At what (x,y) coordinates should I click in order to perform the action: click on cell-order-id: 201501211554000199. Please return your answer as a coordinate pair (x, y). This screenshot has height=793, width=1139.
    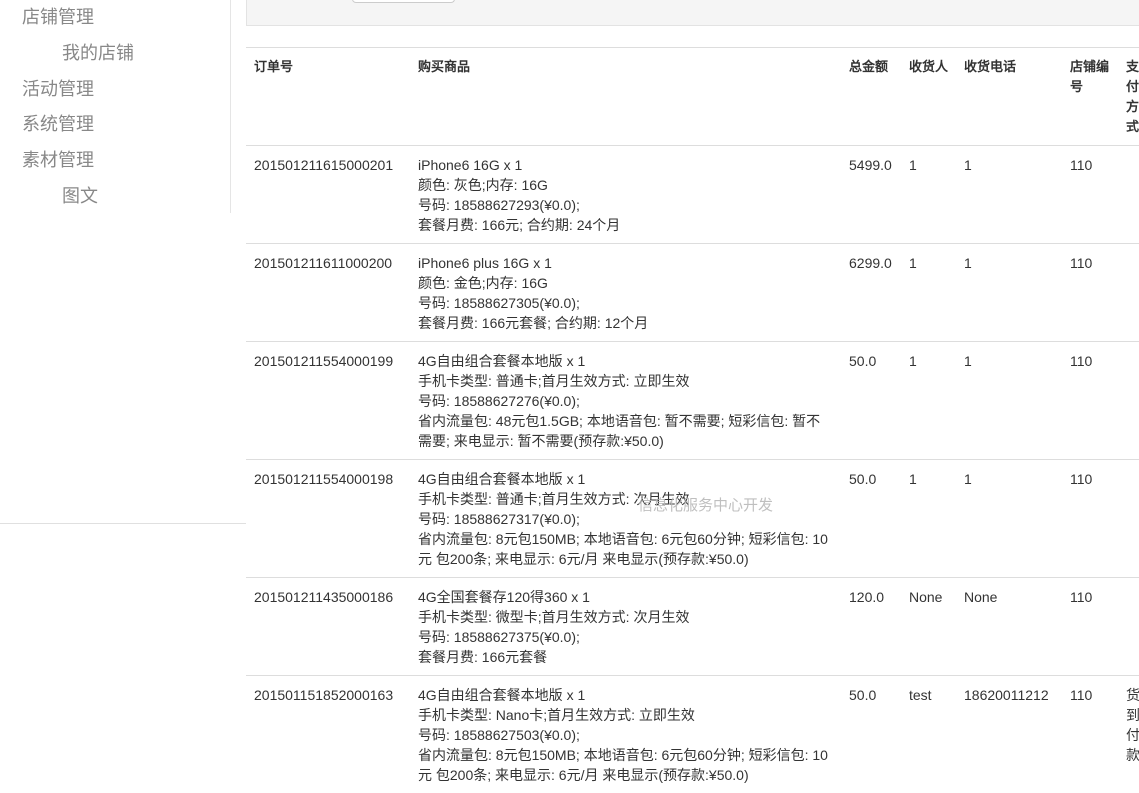
    Looking at the image, I should click on (328, 401).